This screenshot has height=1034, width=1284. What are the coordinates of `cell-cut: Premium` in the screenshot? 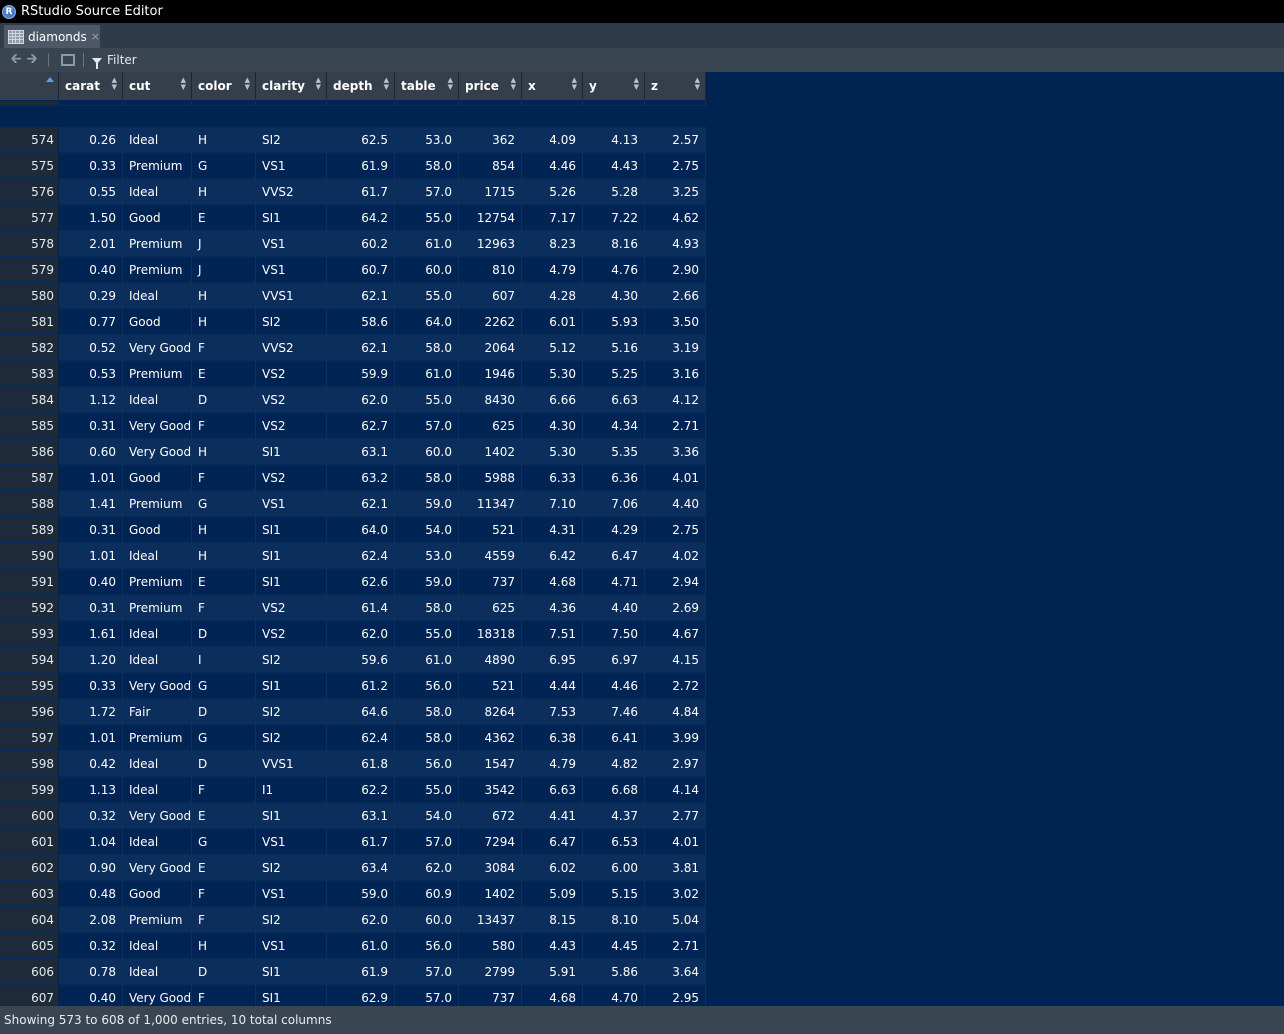 It's located at (157, 374).